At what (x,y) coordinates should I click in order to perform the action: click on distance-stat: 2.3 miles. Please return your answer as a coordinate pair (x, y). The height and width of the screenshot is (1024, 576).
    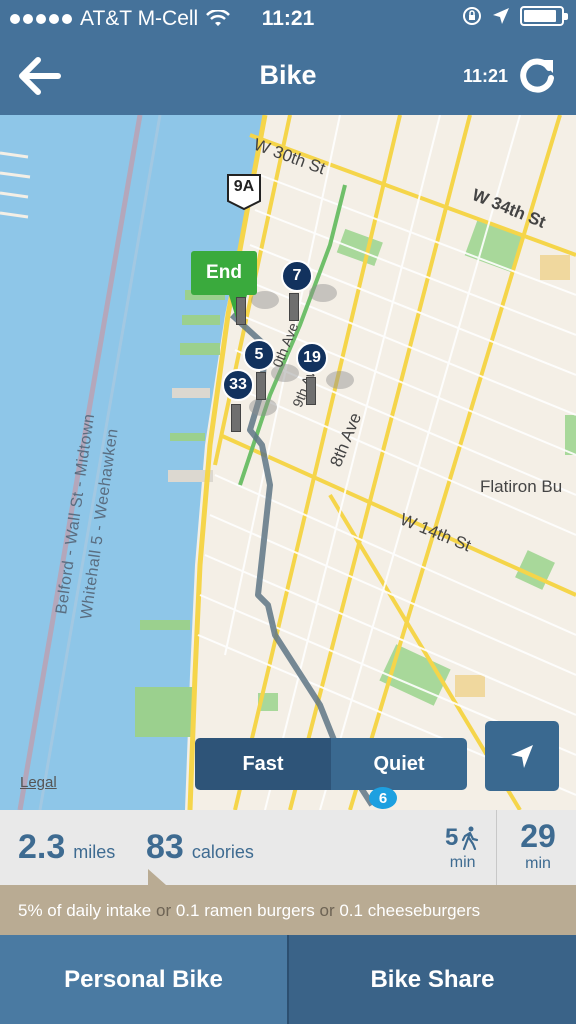
    Looking at the image, I should click on (66, 847).